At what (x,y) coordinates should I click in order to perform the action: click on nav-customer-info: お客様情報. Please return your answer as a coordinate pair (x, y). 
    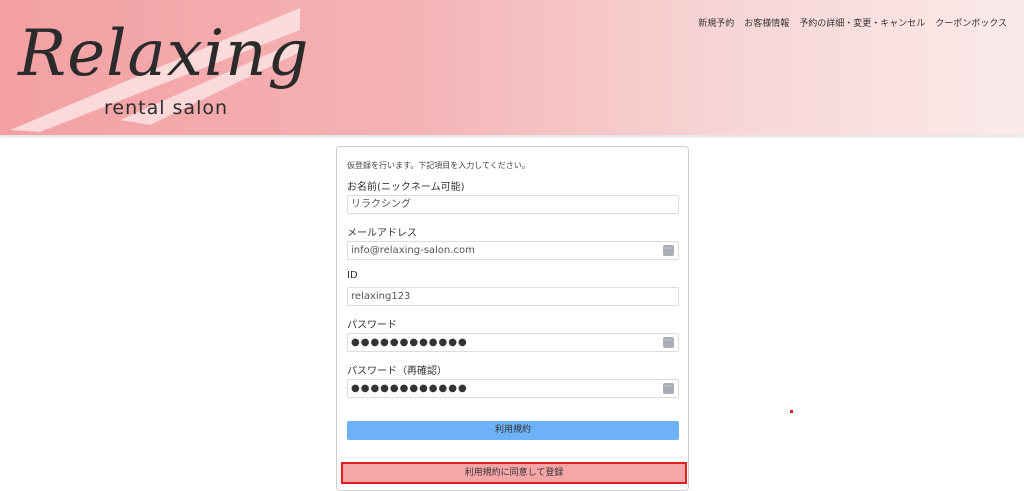
    Looking at the image, I should click on (766, 22).